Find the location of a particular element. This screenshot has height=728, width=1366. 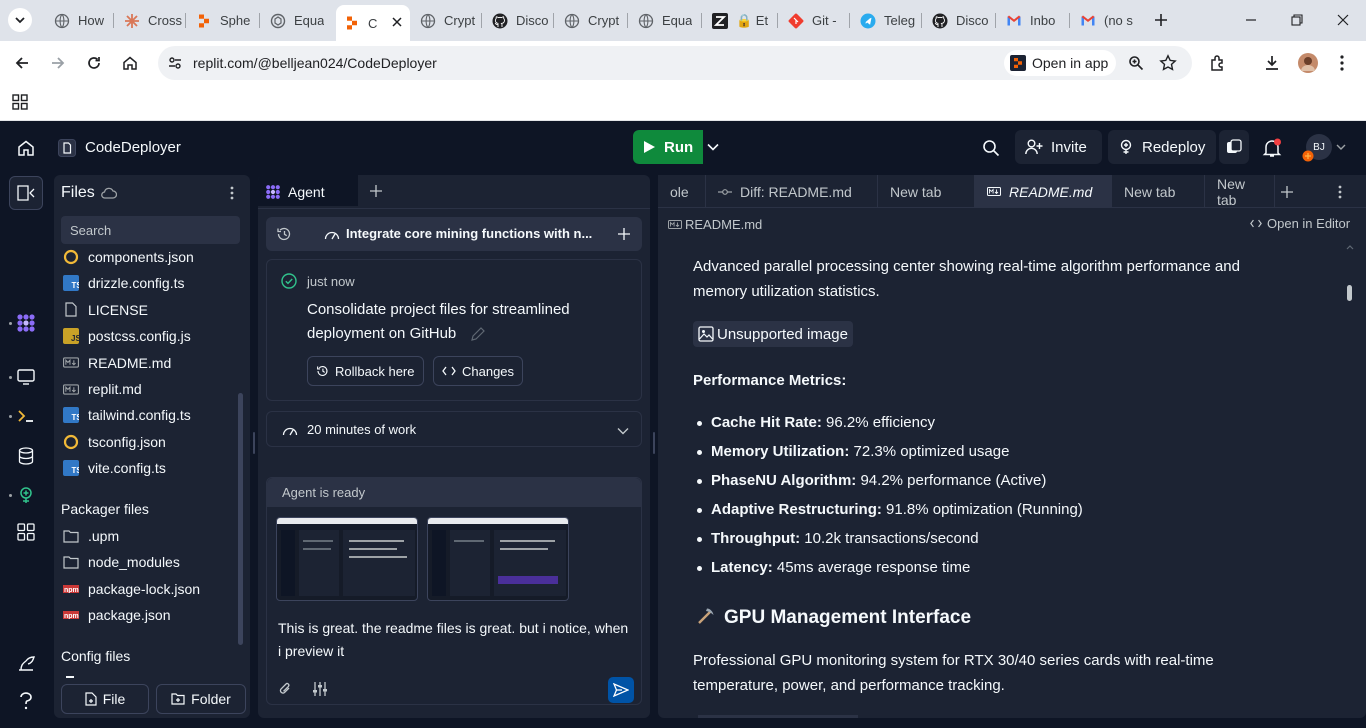

chevron-up-icon is located at coordinates (1350, 247).